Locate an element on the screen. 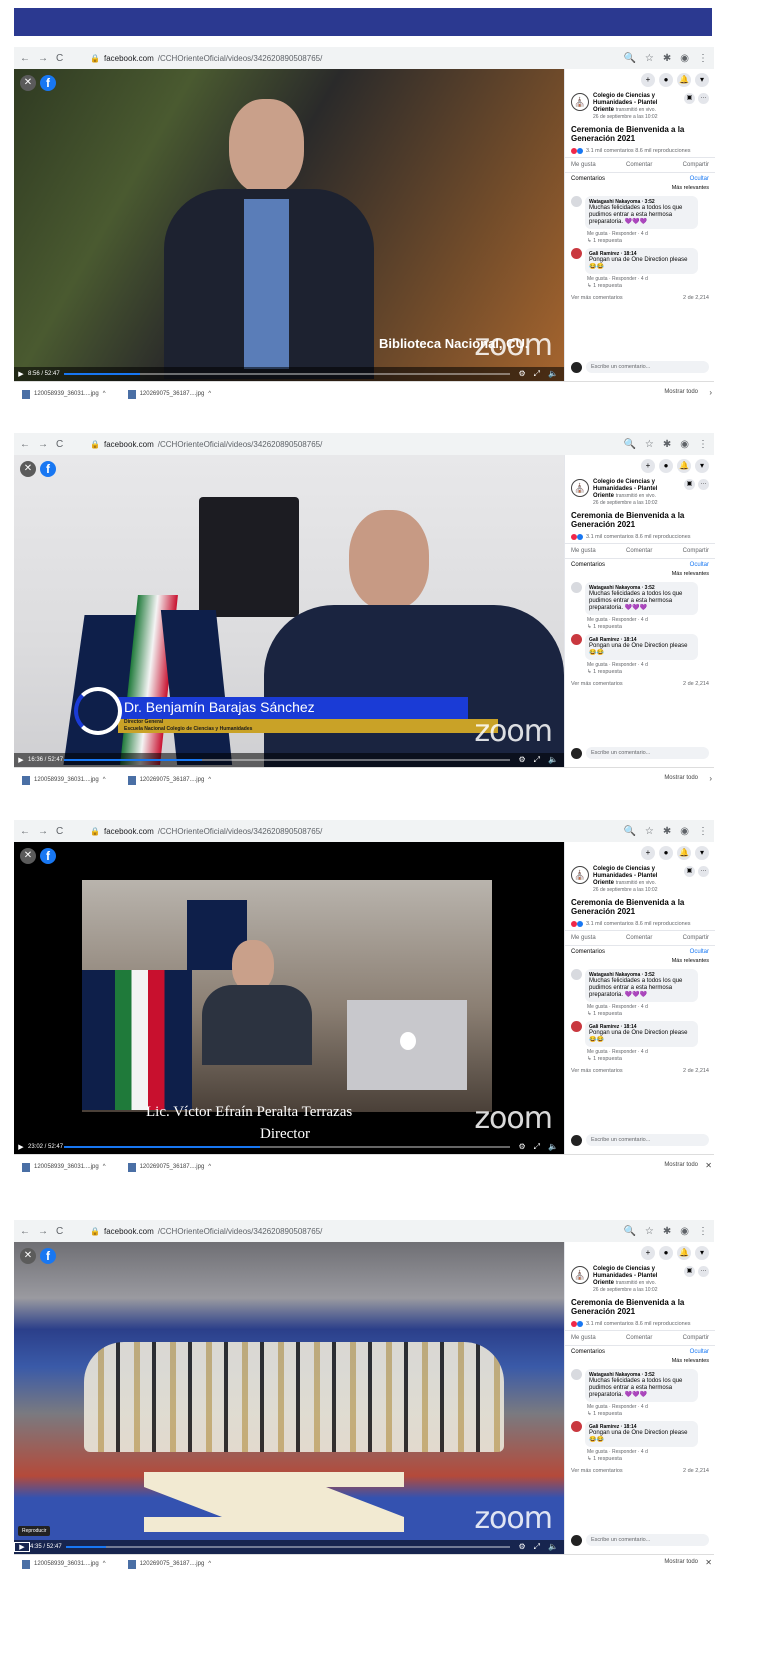 This screenshot has height=1674, width=761. more-icon: ··· is located at coordinates (703, 484).